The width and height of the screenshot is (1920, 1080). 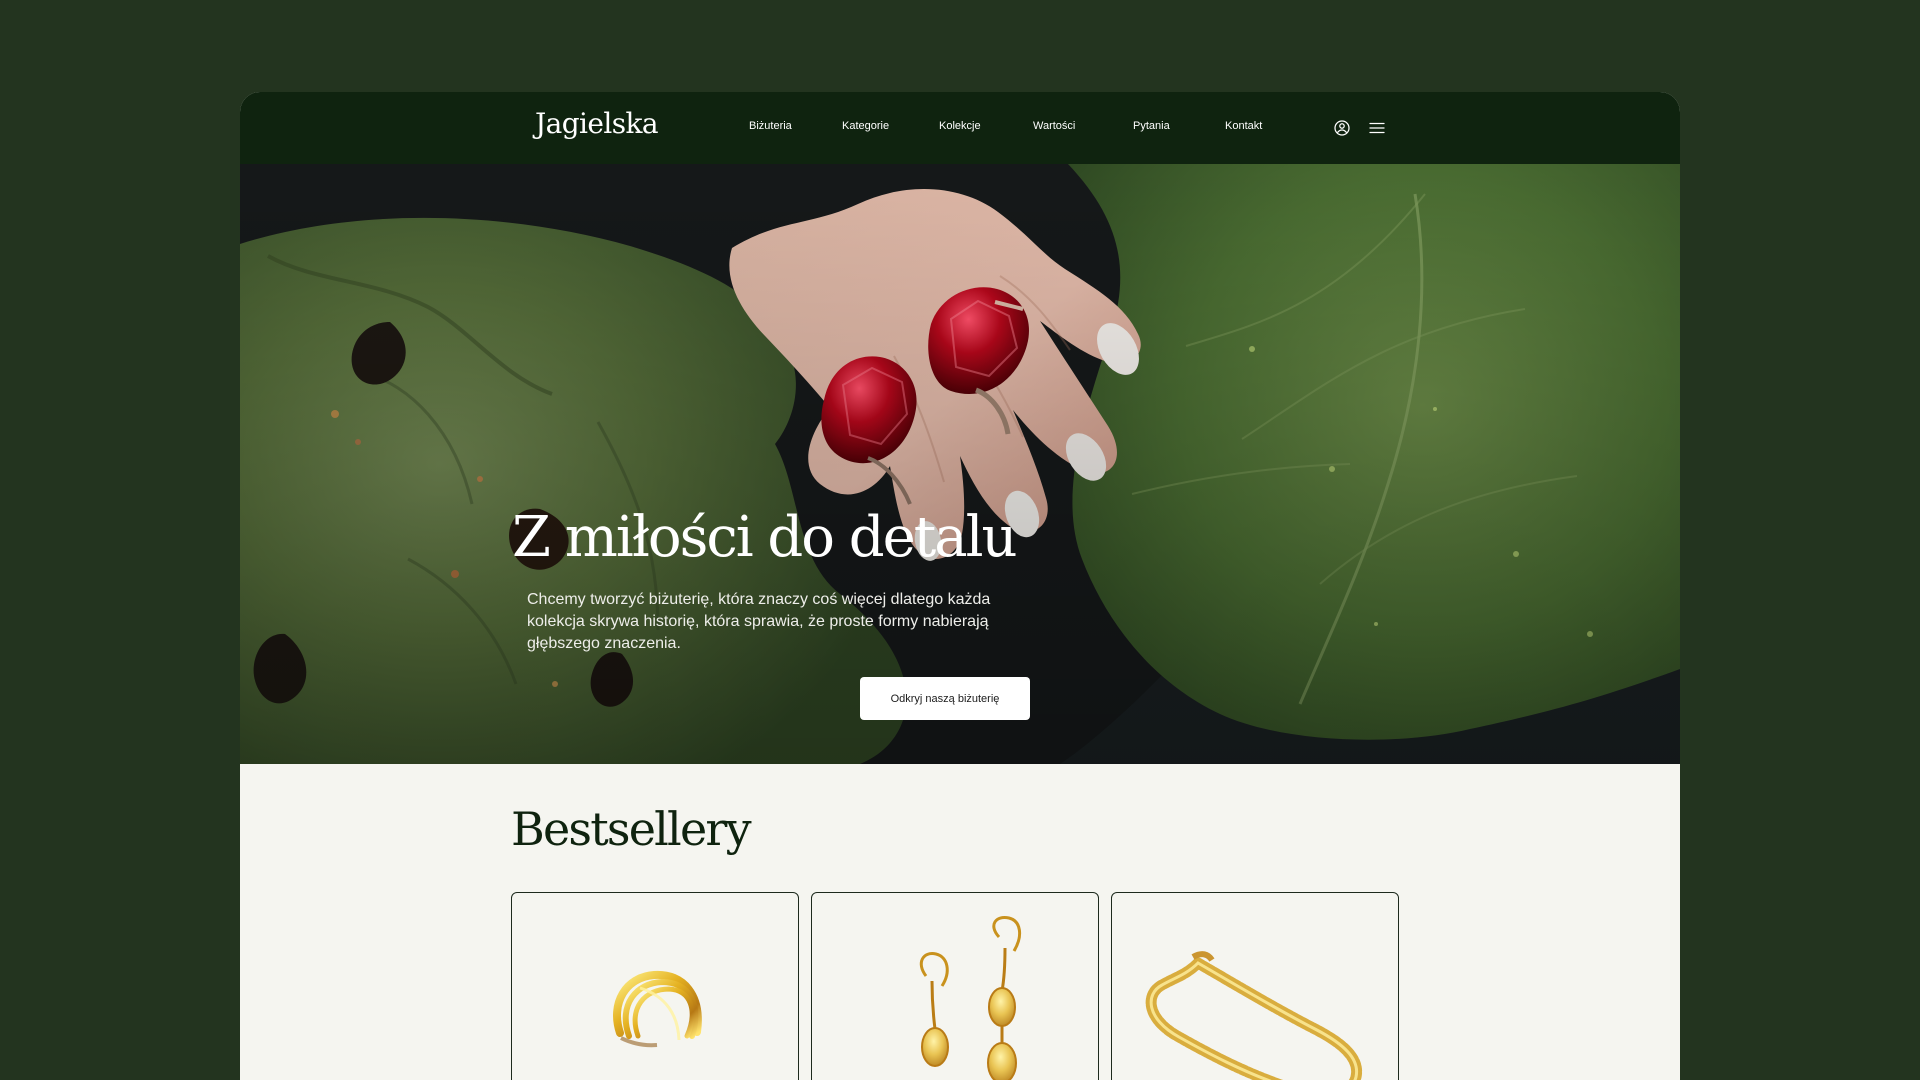 I want to click on hero-title: Z miłości do detalu, so click(x=765, y=537).